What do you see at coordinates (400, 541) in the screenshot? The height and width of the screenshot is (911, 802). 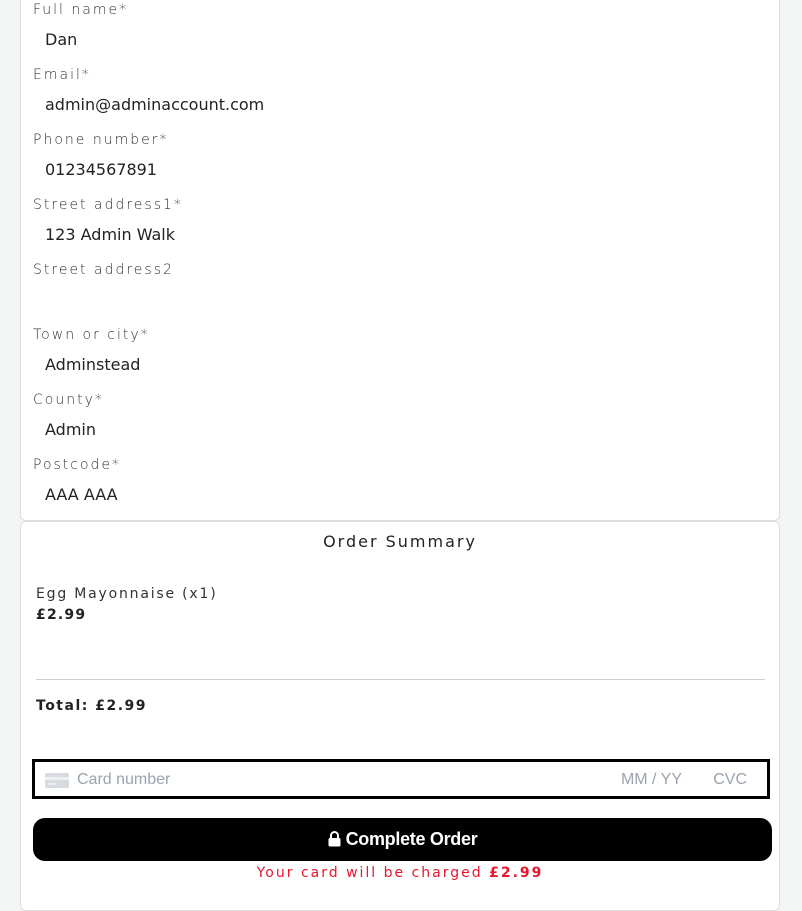 I see `order-summary-title: Order Summary` at bounding box center [400, 541].